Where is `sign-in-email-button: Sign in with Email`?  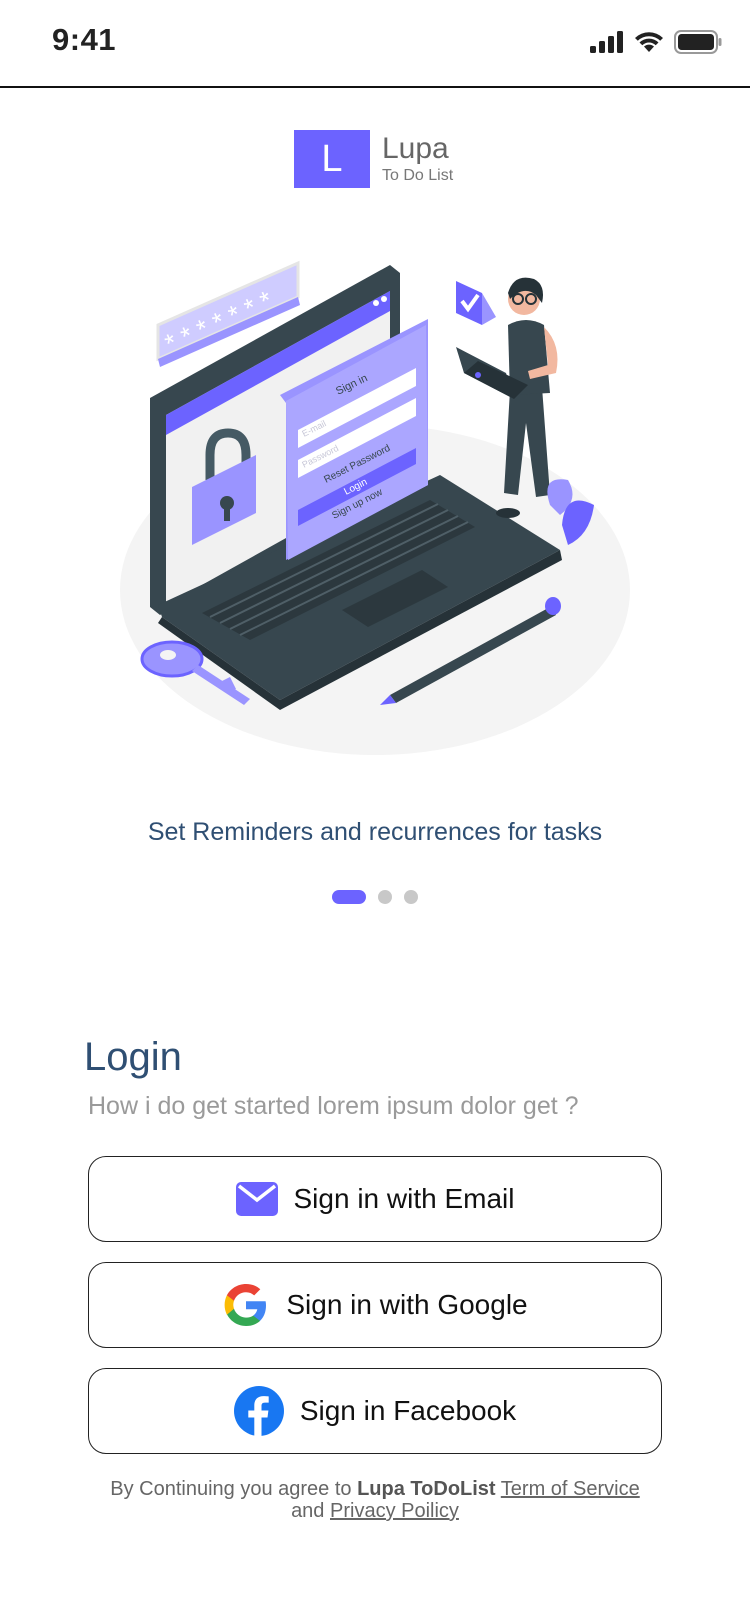 sign-in-email-button: Sign in with Email is located at coordinates (375, 1199).